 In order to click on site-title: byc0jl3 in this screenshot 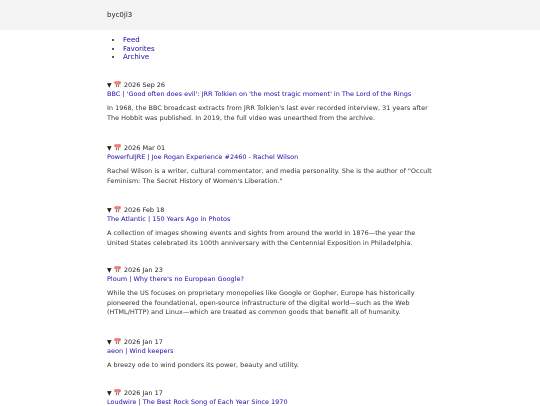, I will do `click(120, 15)`.